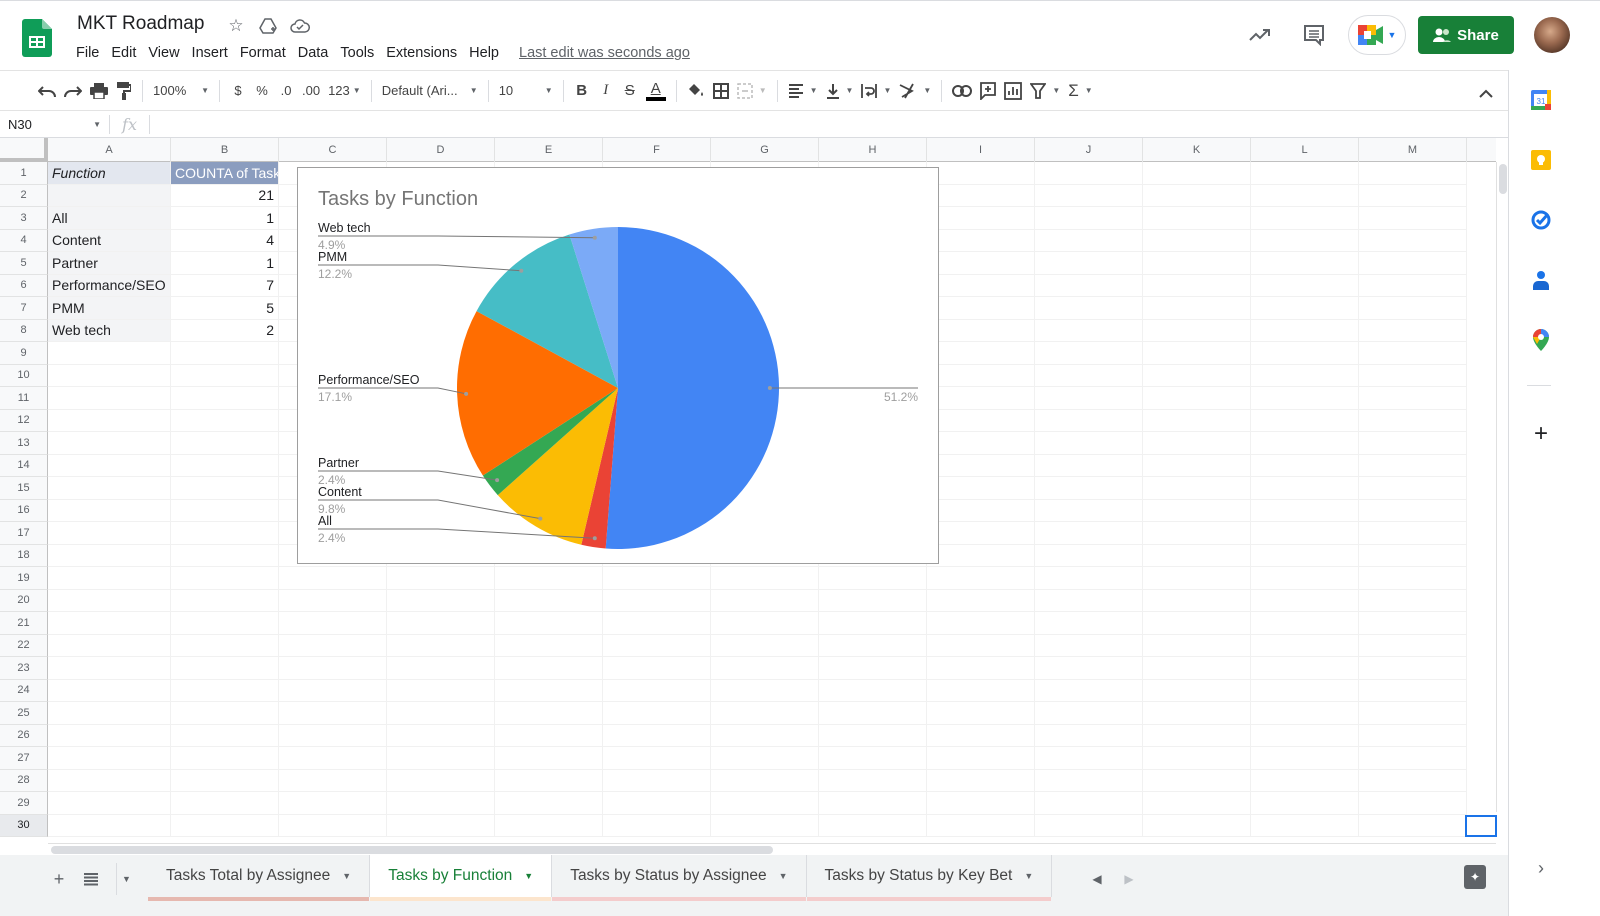  I want to click on cell-l2, so click(1305, 195).